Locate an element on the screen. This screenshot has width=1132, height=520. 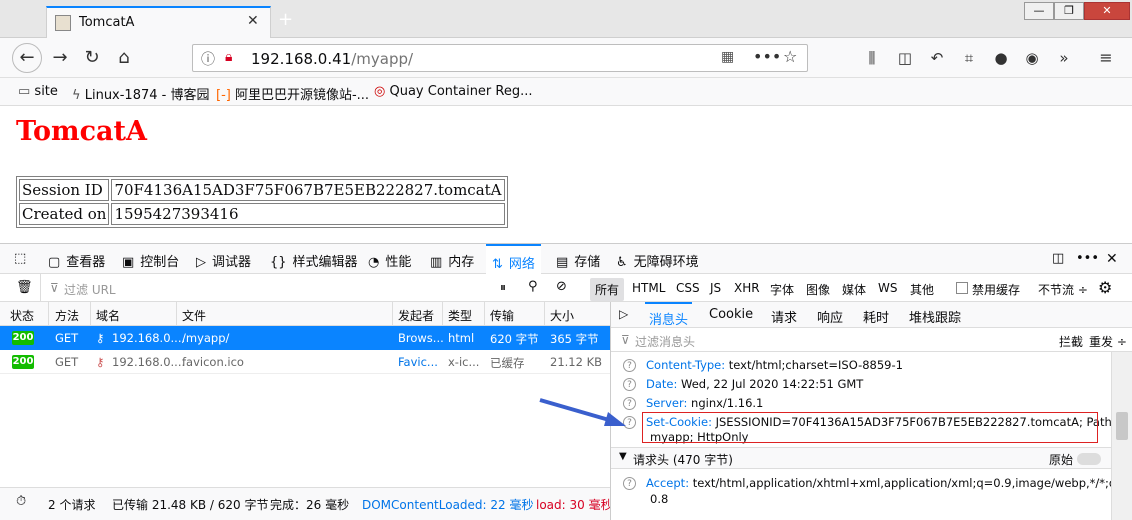
forward-icon: → is located at coordinates (60, 58).